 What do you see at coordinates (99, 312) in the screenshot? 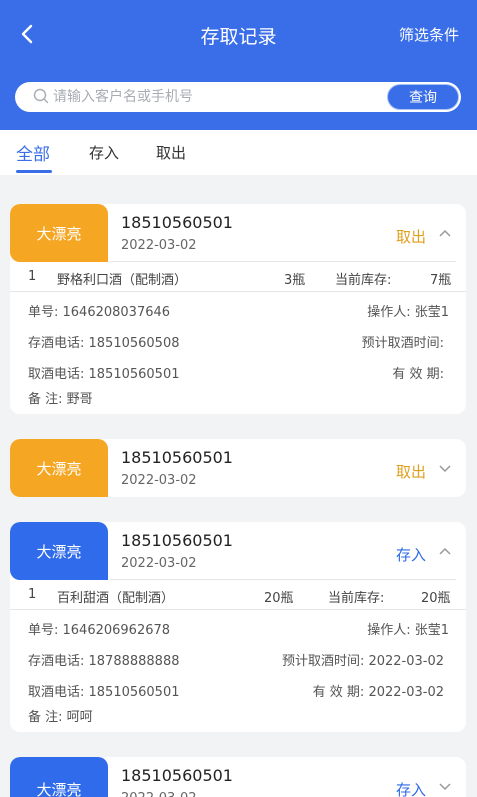
I see `order-number: 单号: 1646208037646` at bounding box center [99, 312].